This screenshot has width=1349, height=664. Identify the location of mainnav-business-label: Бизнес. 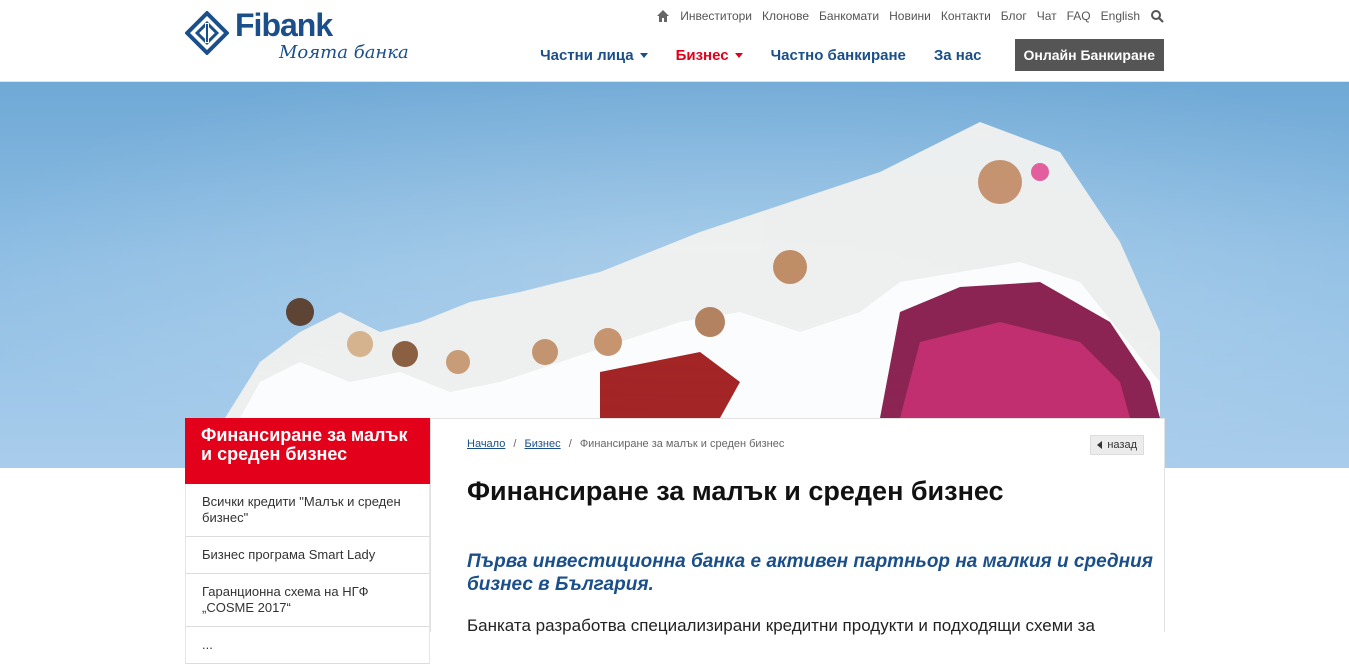
(702, 55).